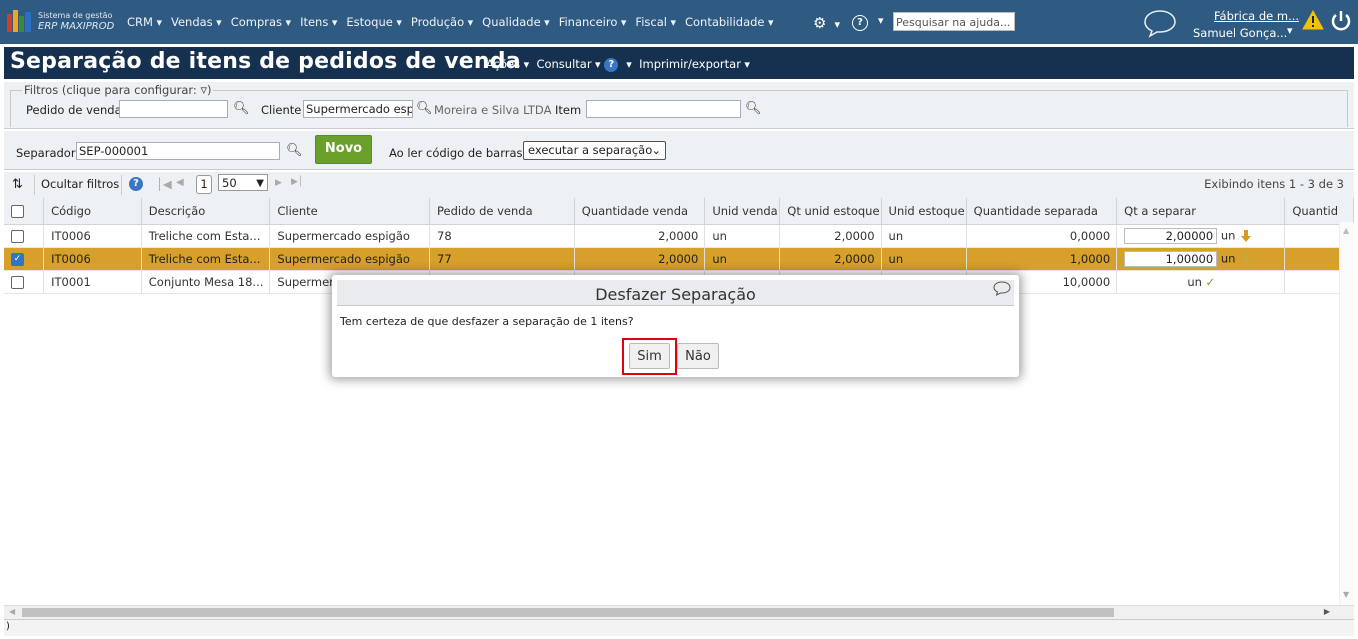 The width and height of the screenshot is (1358, 639). What do you see at coordinates (594, 150) in the screenshot?
I see `barcode-action-select: executar a separação ⌄` at bounding box center [594, 150].